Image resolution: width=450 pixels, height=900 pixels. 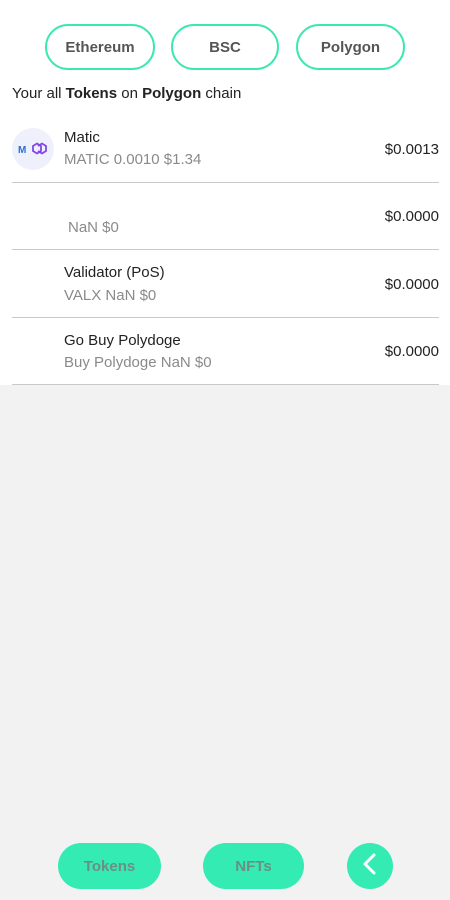 What do you see at coordinates (109, 866) in the screenshot?
I see `tokens-tab-button: Tokens` at bounding box center [109, 866].